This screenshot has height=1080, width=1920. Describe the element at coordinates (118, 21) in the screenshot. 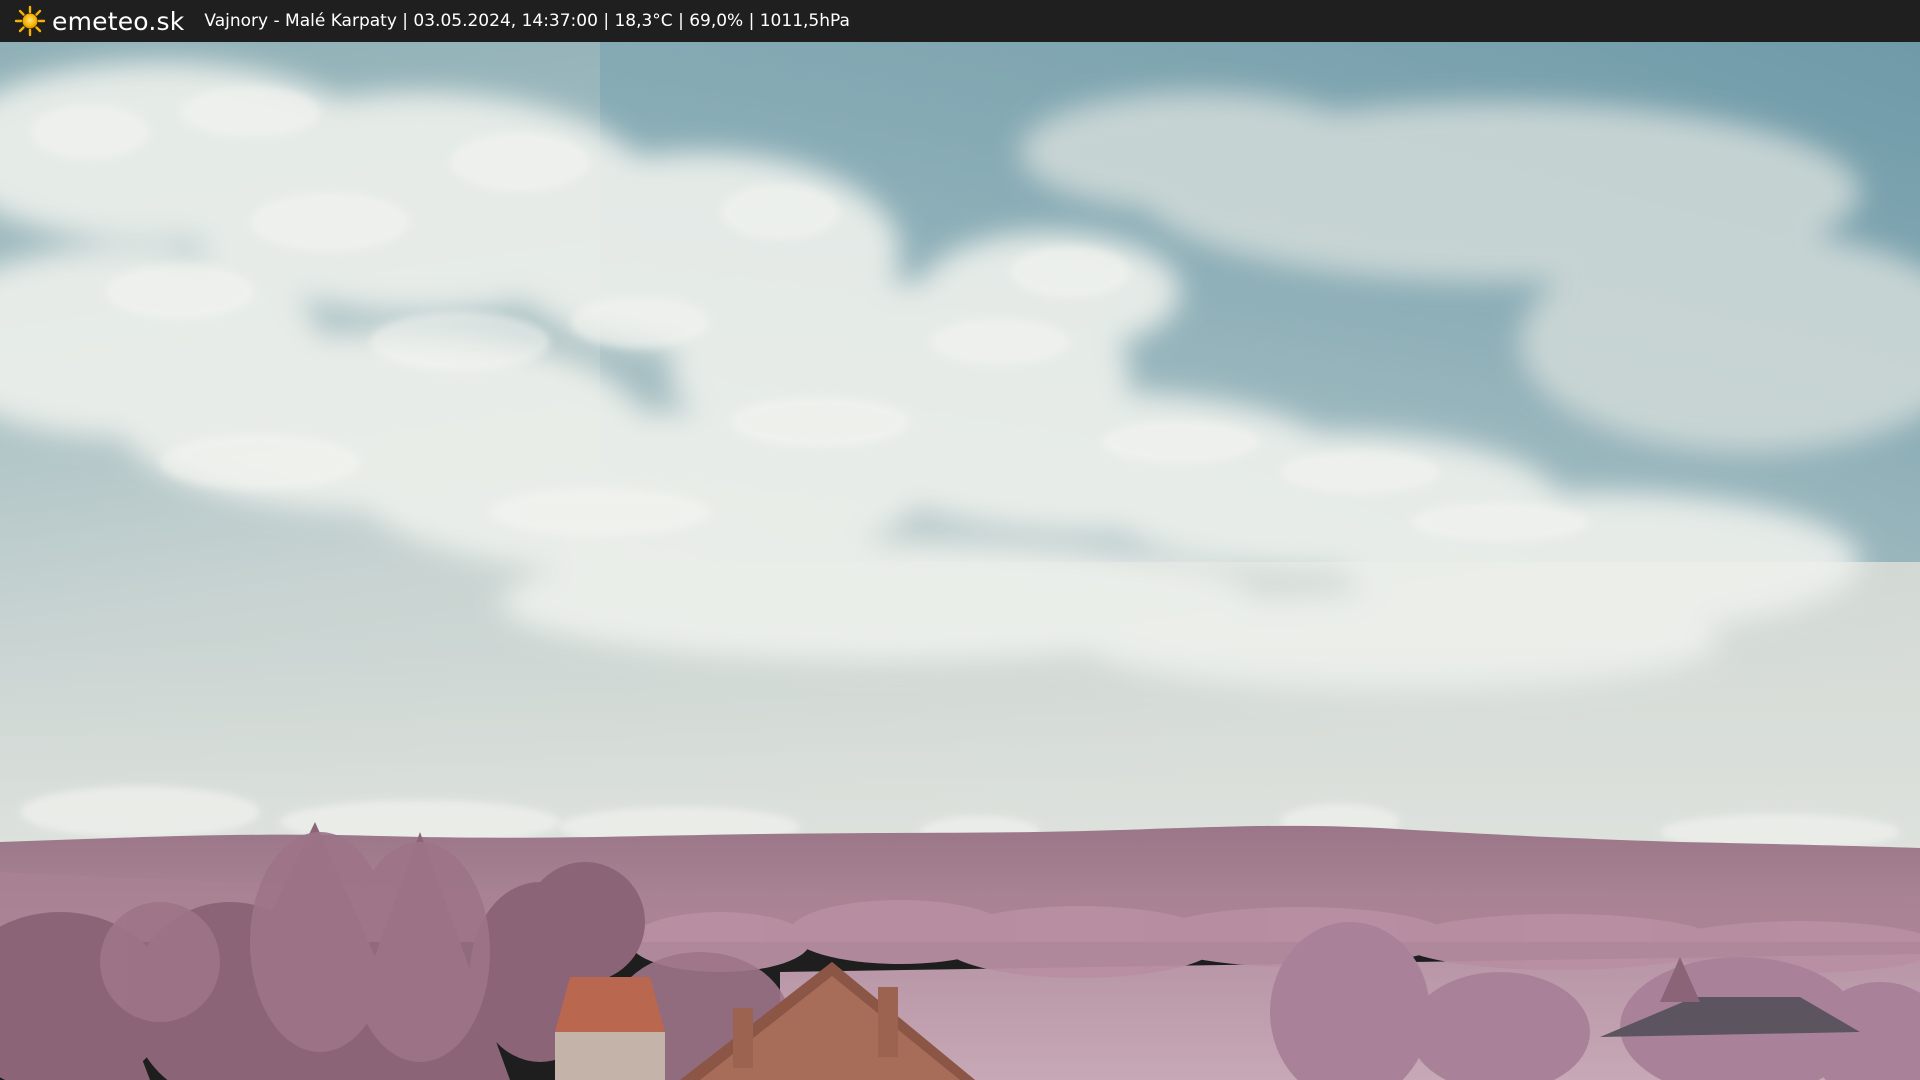

I see `brand-name: emeteo.sk` at that location.